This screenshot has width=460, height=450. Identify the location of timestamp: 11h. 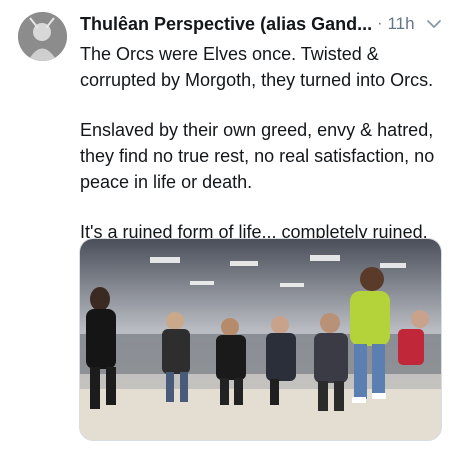
(400, 24).